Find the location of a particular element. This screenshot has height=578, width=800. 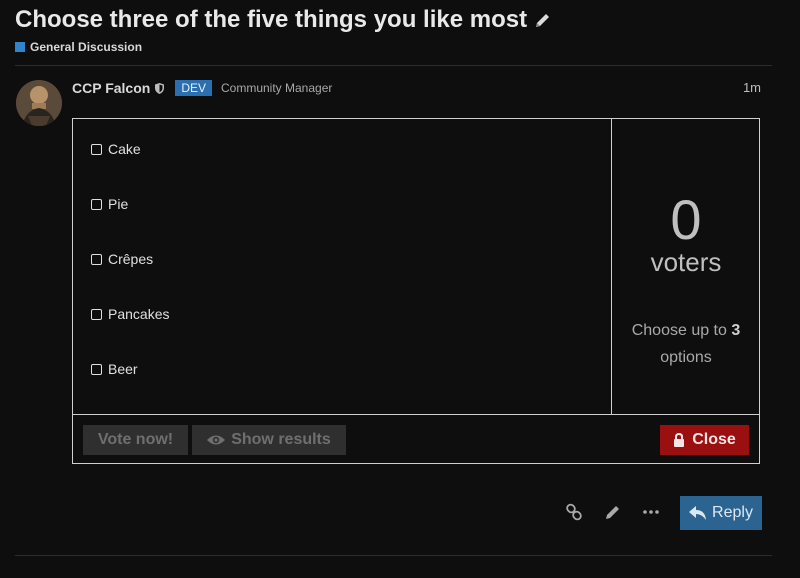

divider-top is located at coordinates (393, 65).